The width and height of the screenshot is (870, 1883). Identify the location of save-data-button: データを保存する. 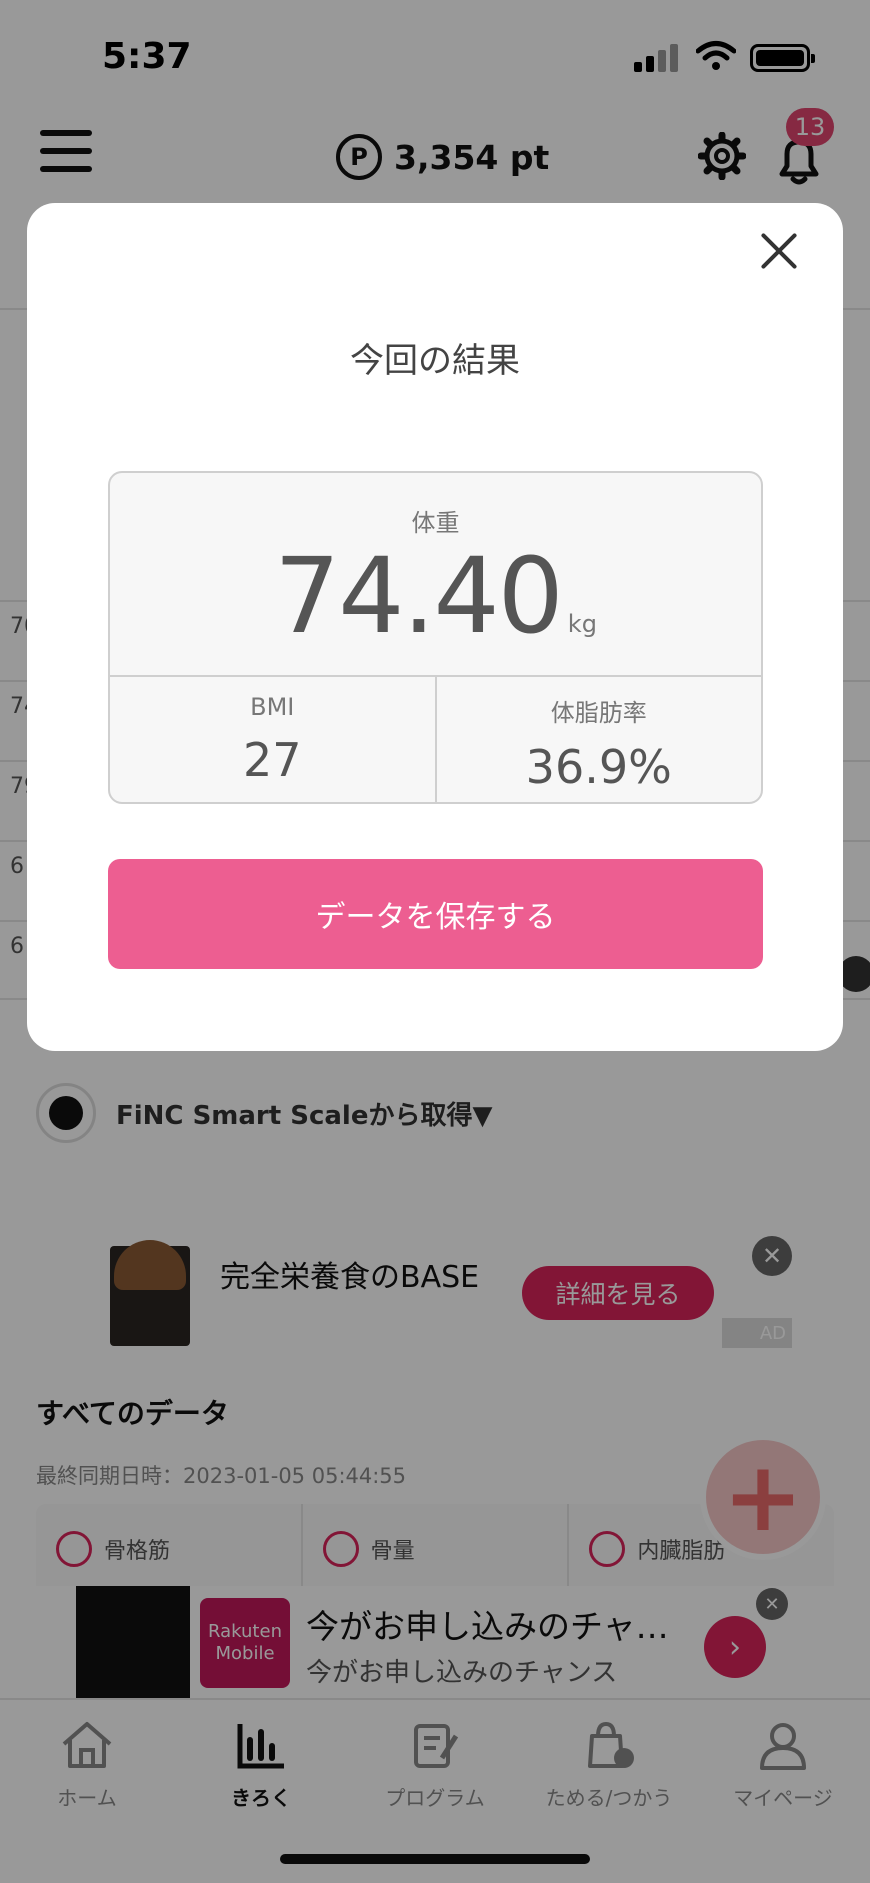
(435, 914).